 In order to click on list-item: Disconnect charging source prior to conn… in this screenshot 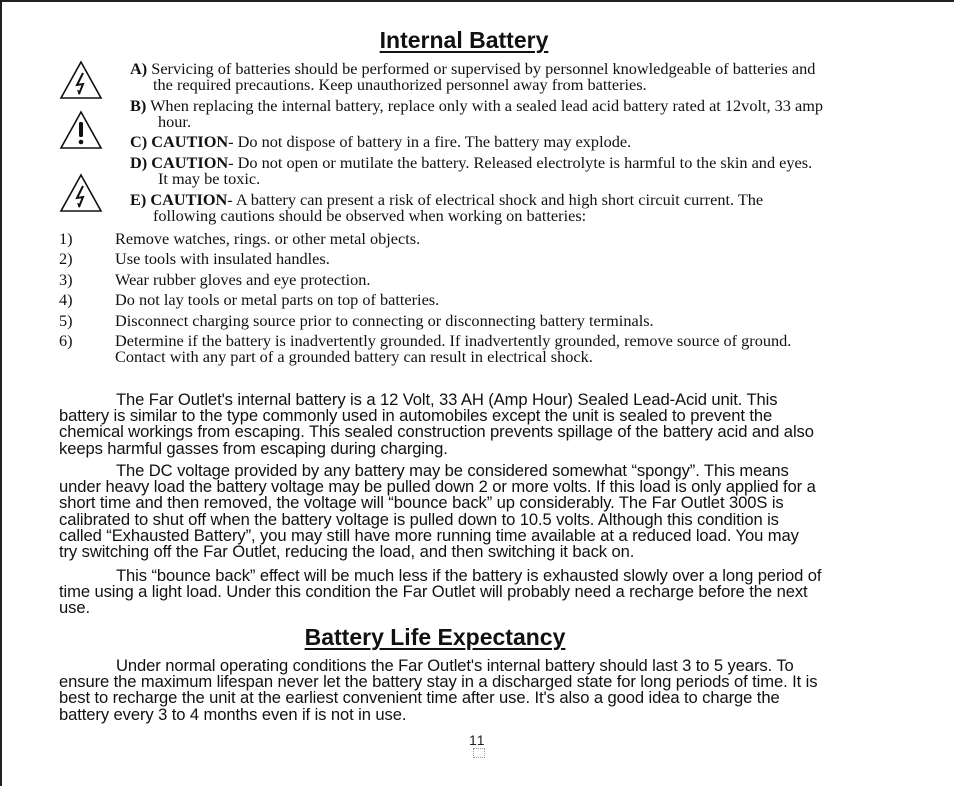, I will do `click(384, 320)`.